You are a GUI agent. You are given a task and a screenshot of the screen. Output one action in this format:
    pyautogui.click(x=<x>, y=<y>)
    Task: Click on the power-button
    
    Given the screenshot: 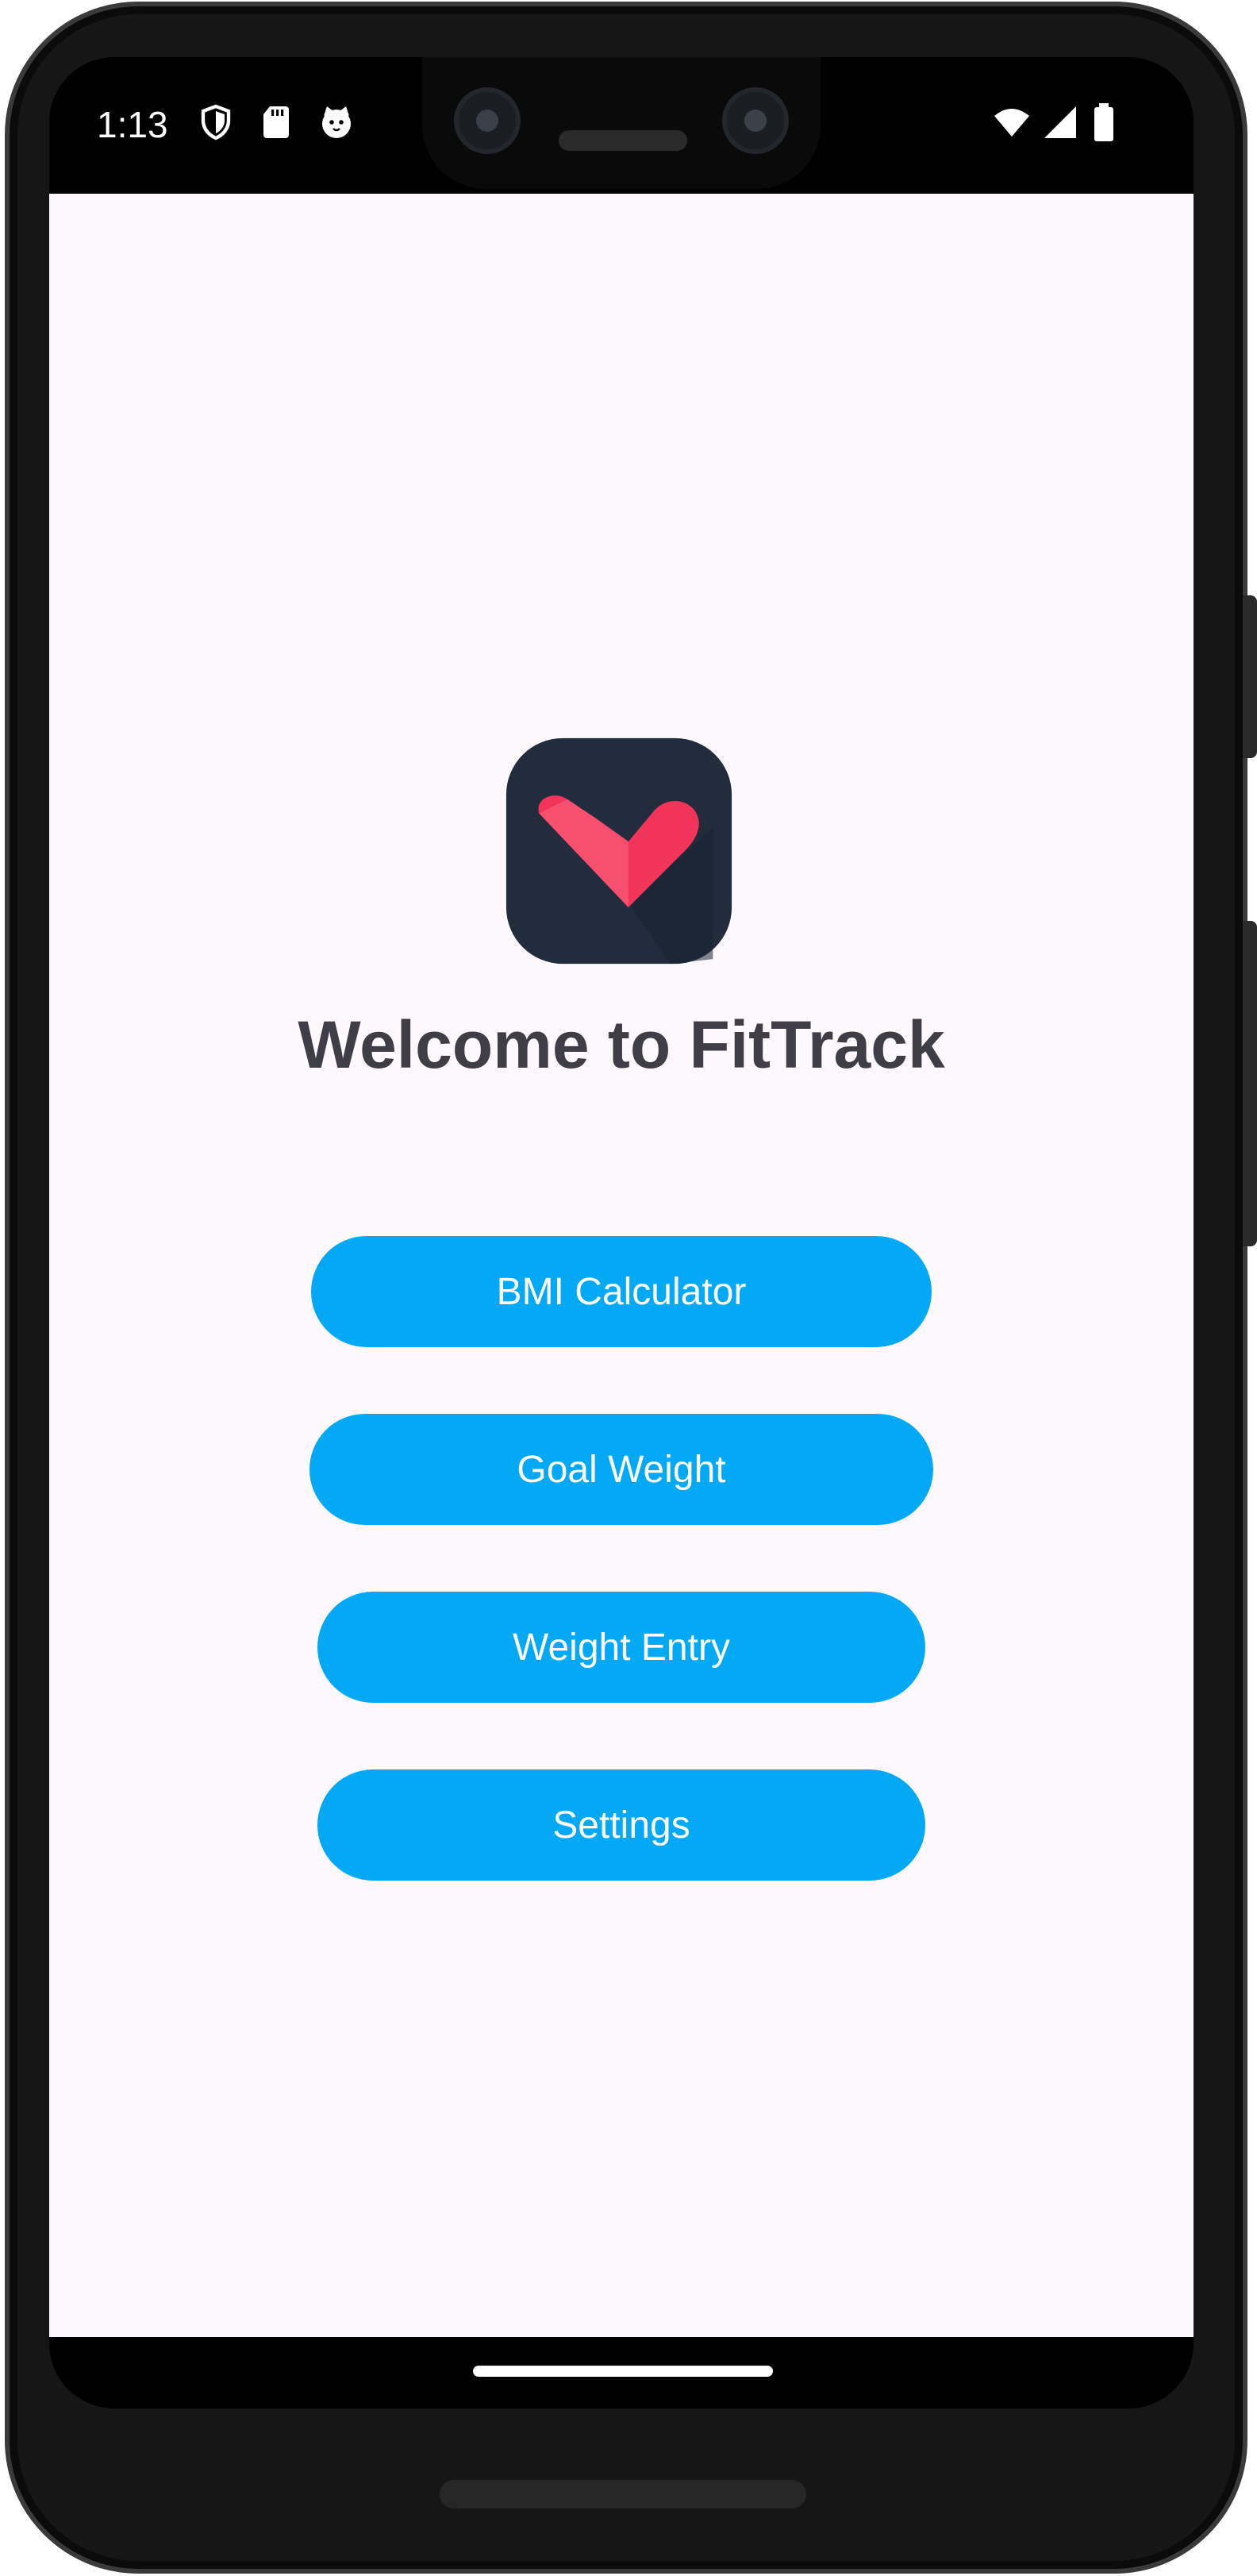 What is the action you would take?
    pyautogui.click(x=1250, y=676)
    